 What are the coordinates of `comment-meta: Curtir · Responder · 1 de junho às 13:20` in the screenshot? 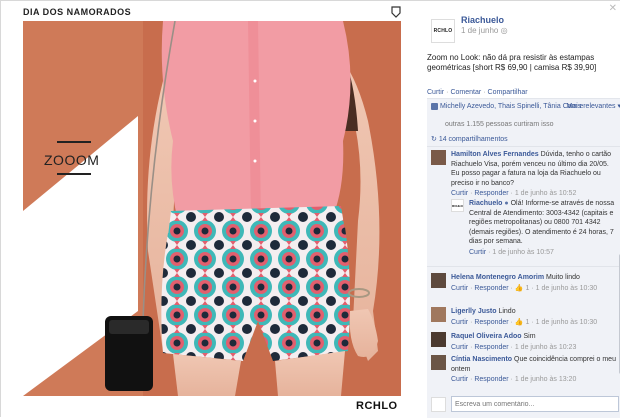 It's located at (535, 380).